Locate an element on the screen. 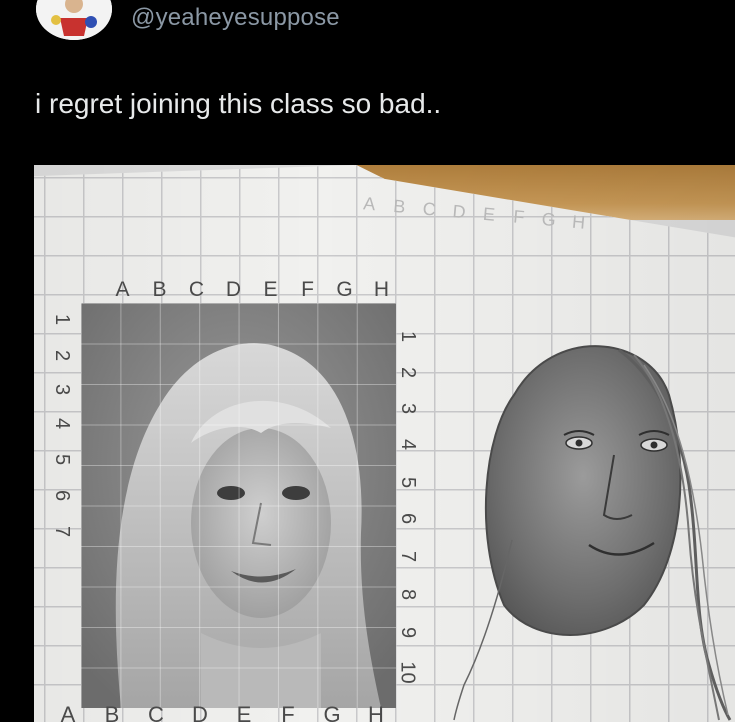 This screenshot has width=735, height=722. faint-letter: E is located at coordinates (489, 214).